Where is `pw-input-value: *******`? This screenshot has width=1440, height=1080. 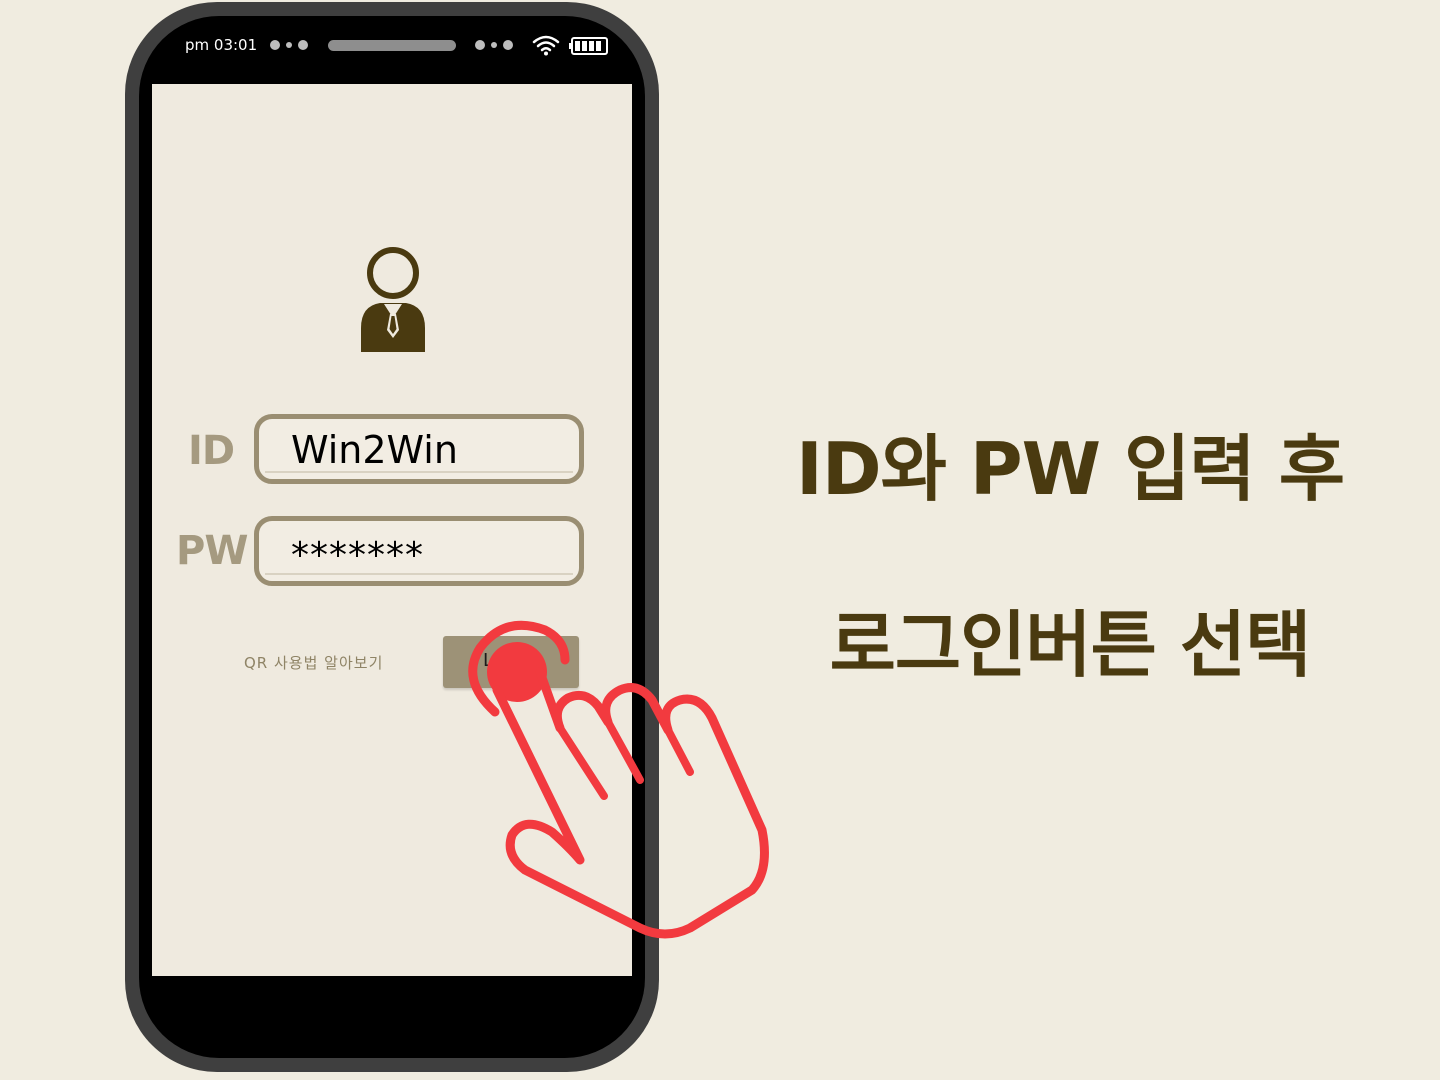
pw-input-value: ******* is located at coordinates (357, 555).